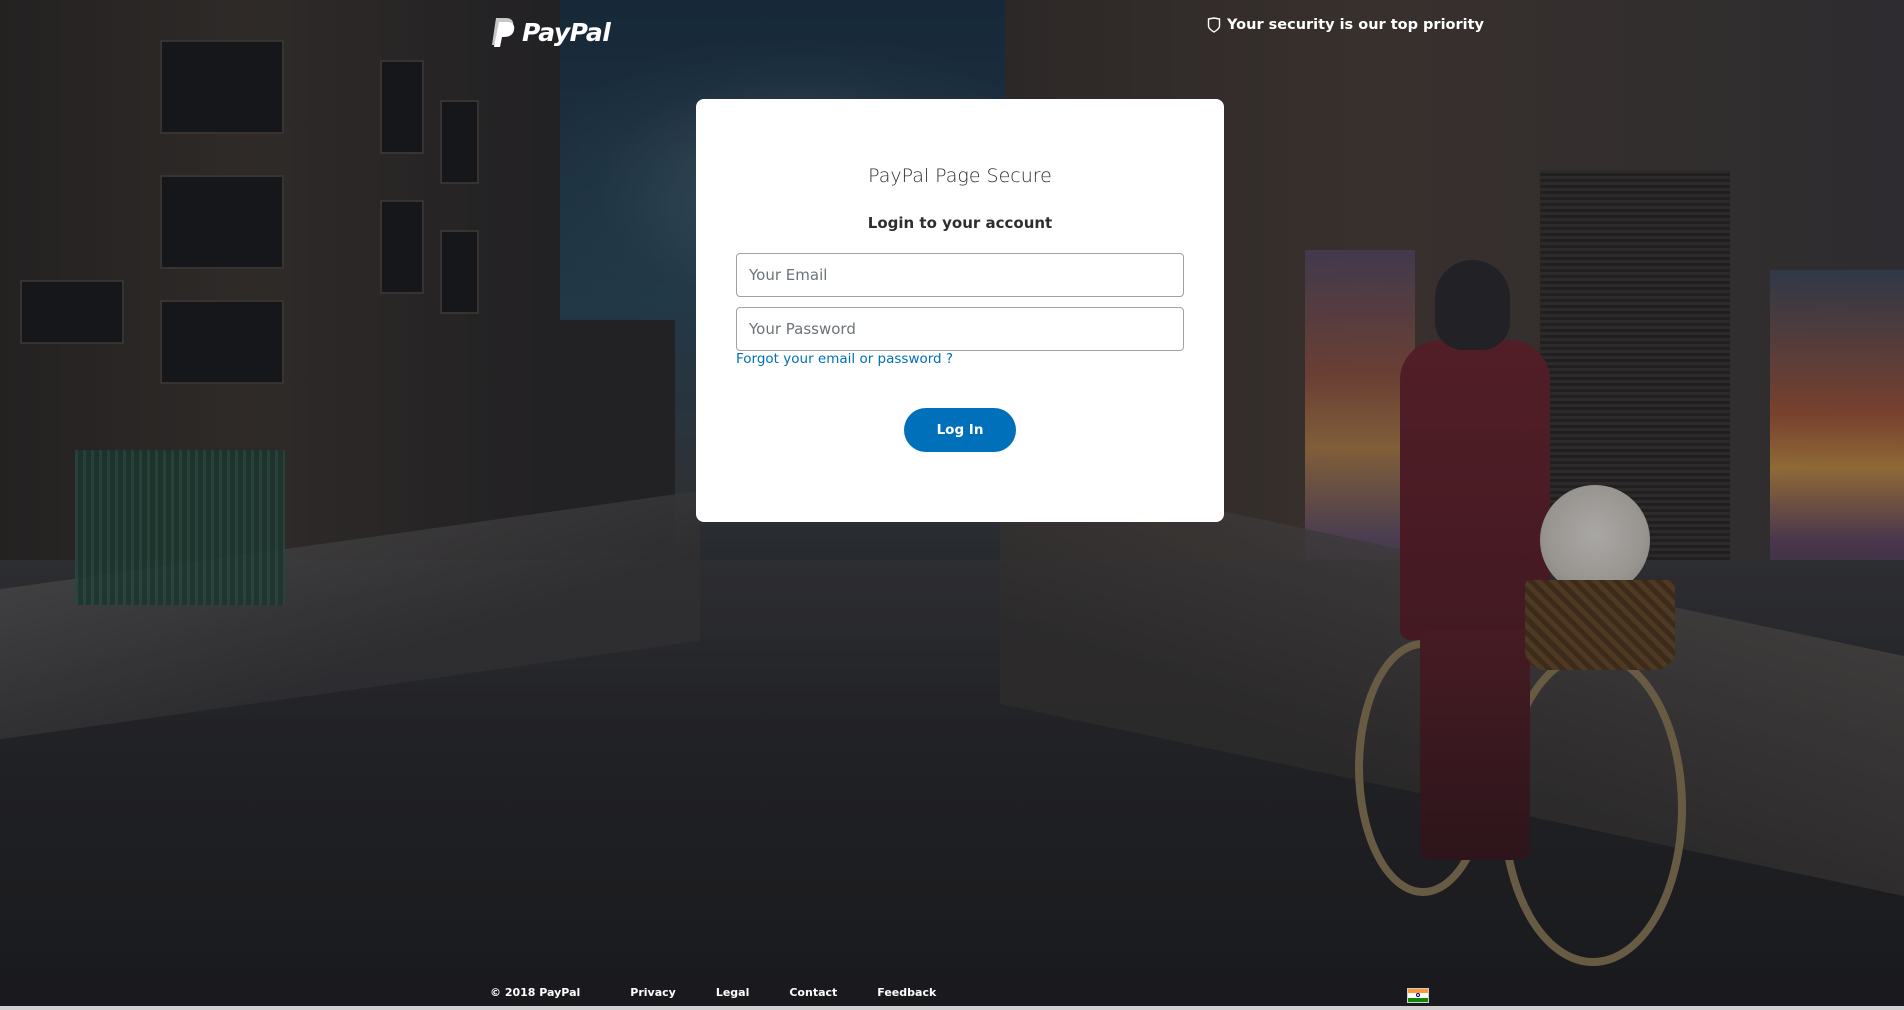  What do you see at coordinates (844, 359) in the screenshot?
I see `forgot-credentials-link: Forgot your email or password ?` at bounding box center [844, 359].